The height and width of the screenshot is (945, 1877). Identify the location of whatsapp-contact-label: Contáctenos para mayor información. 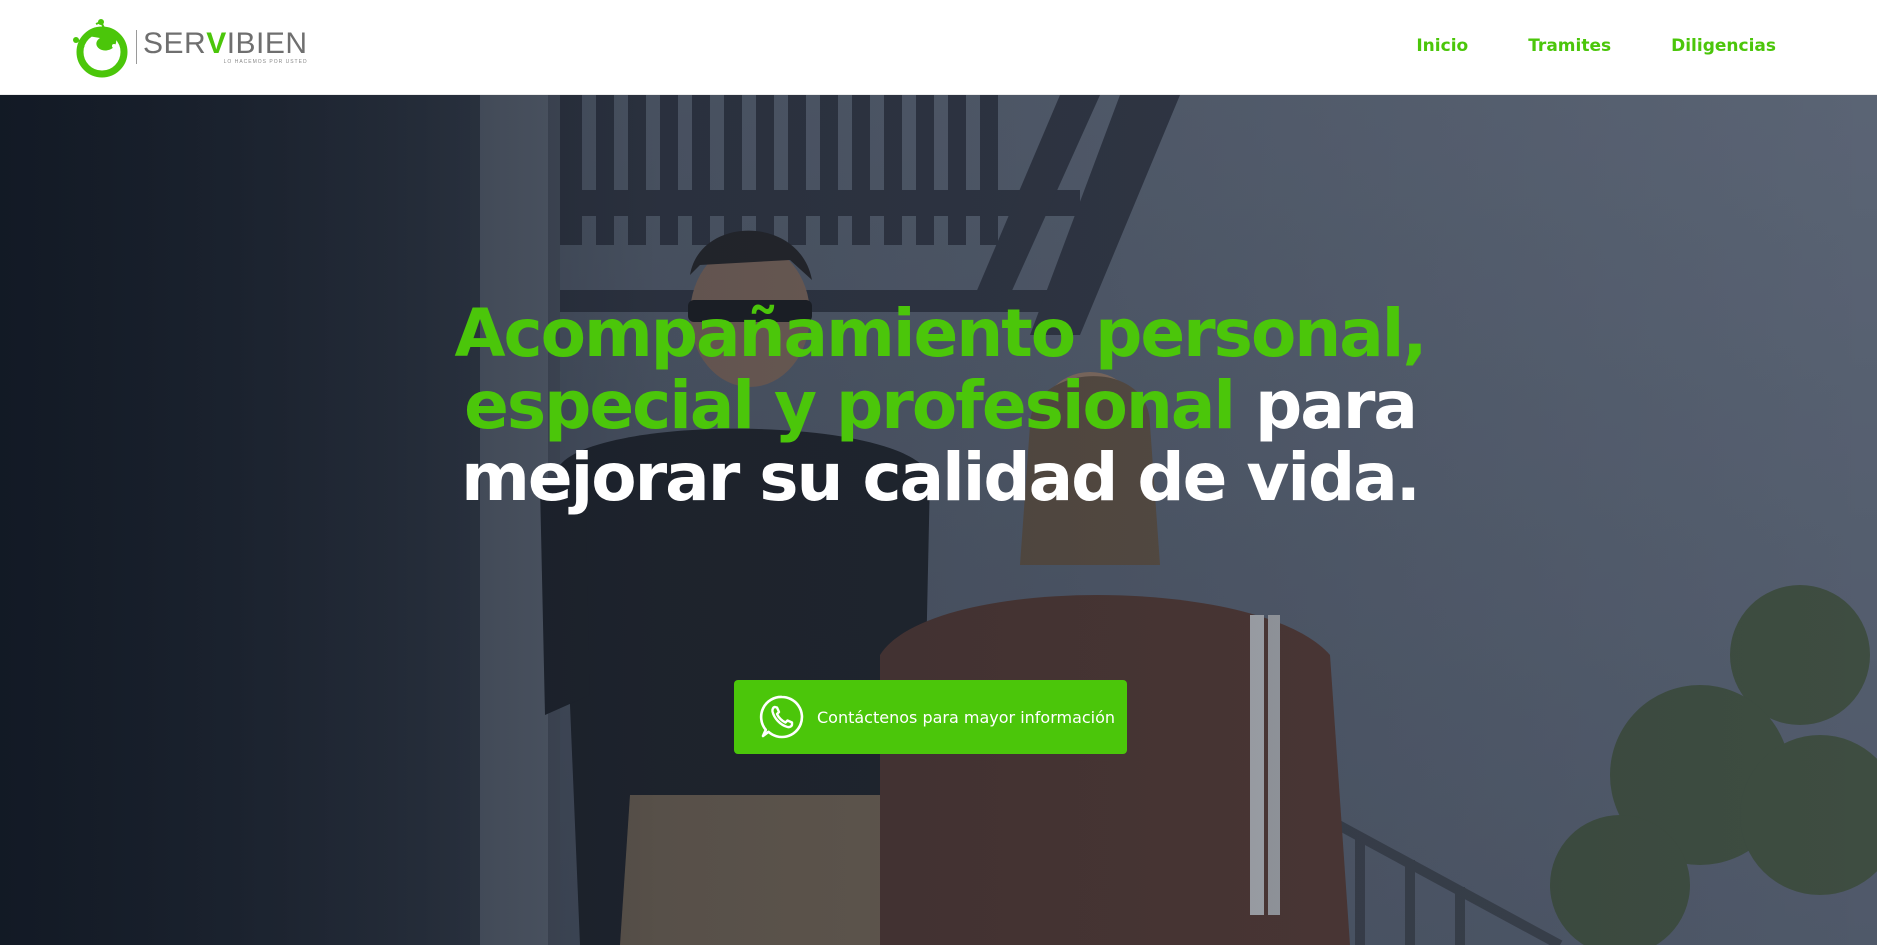
(966, 717).